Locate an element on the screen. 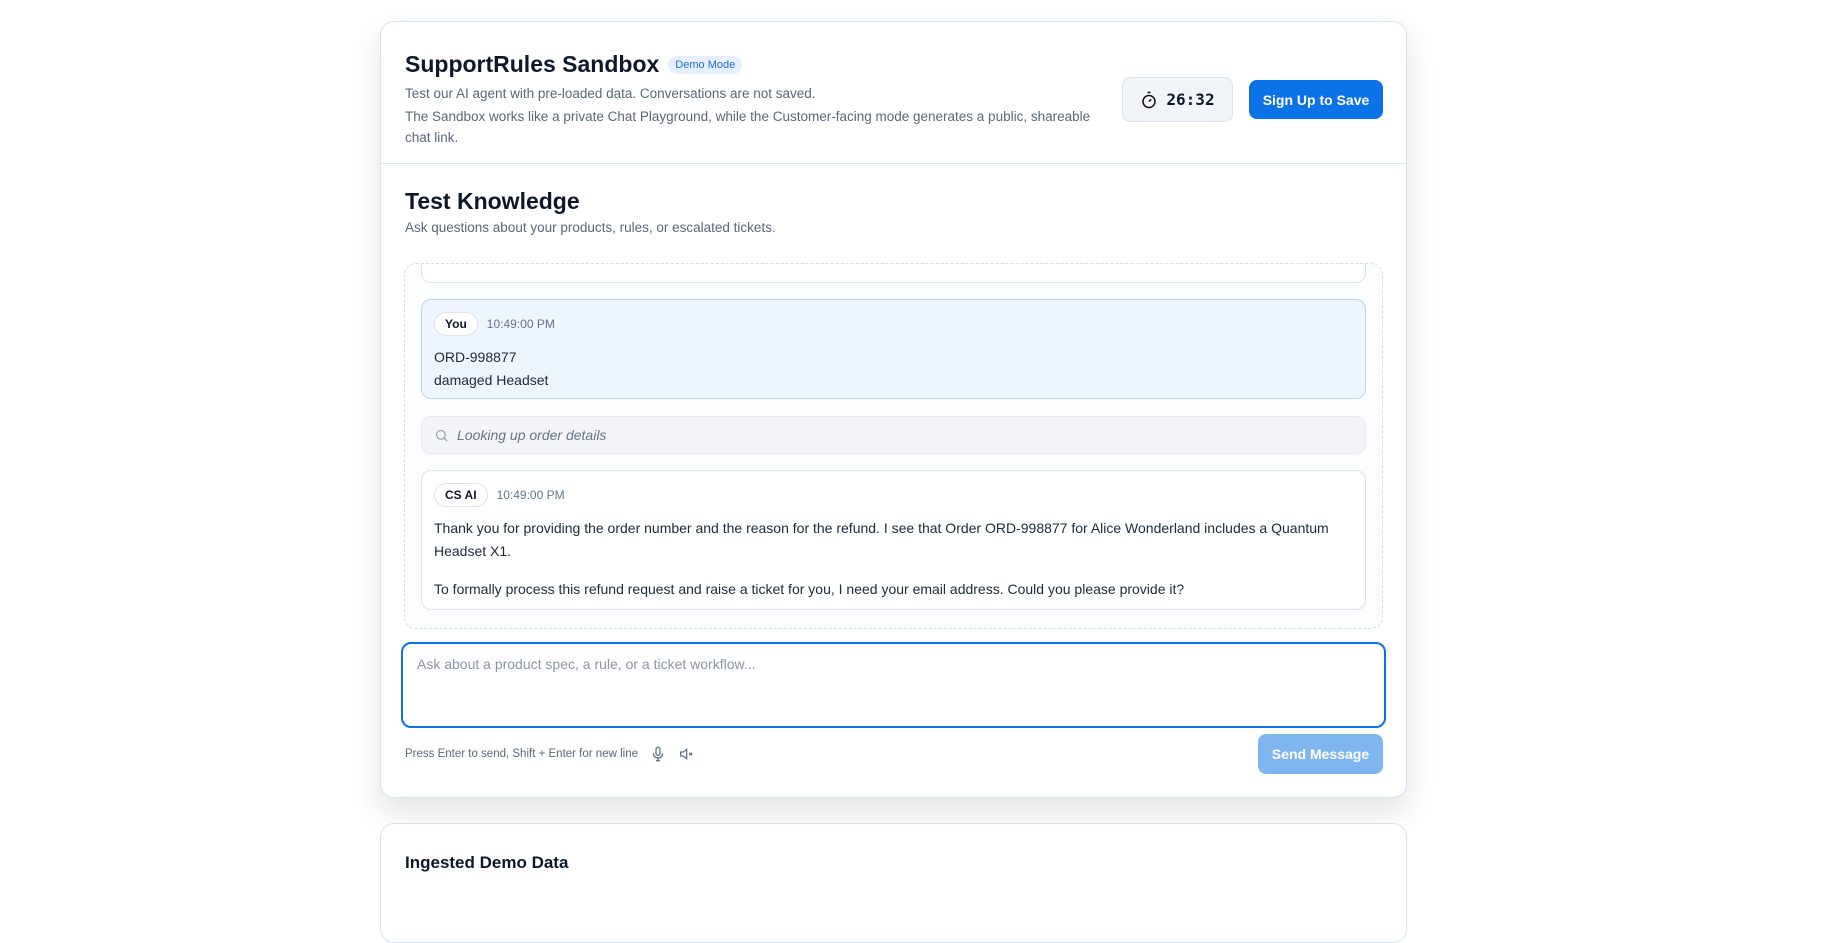 The image size is (1823, 943). session-timer: 26:32 is located at coordinates (1177, 99).